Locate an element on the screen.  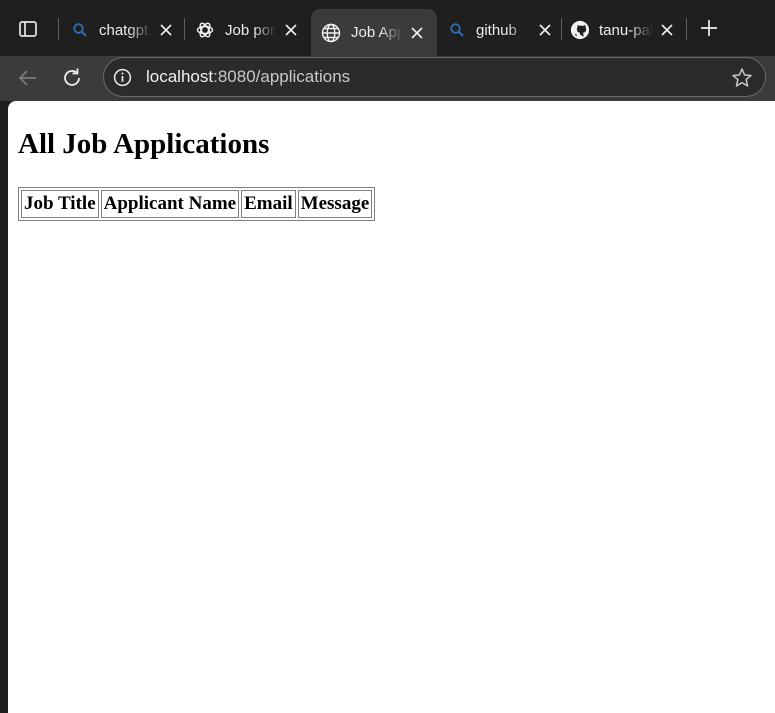
url-path: :8080/applications is located at coordinates (282, 76).